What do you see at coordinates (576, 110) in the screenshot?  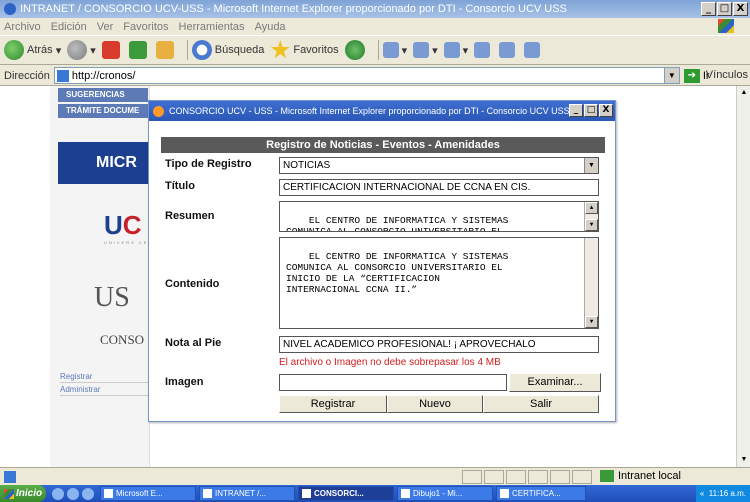 I see `popup-minimize-button: _` at bounding box center [576, 110].